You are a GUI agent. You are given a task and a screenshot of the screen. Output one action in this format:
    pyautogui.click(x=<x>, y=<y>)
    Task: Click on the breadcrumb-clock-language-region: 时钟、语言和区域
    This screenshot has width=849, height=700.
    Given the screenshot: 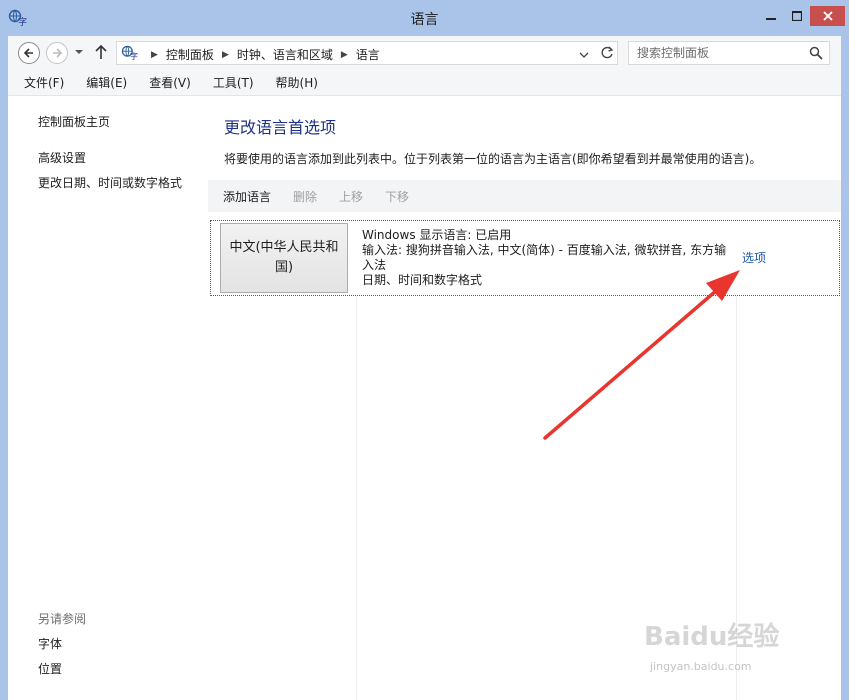 What is the action you would take?
    pyautogui.click(x=285, y=54)
    